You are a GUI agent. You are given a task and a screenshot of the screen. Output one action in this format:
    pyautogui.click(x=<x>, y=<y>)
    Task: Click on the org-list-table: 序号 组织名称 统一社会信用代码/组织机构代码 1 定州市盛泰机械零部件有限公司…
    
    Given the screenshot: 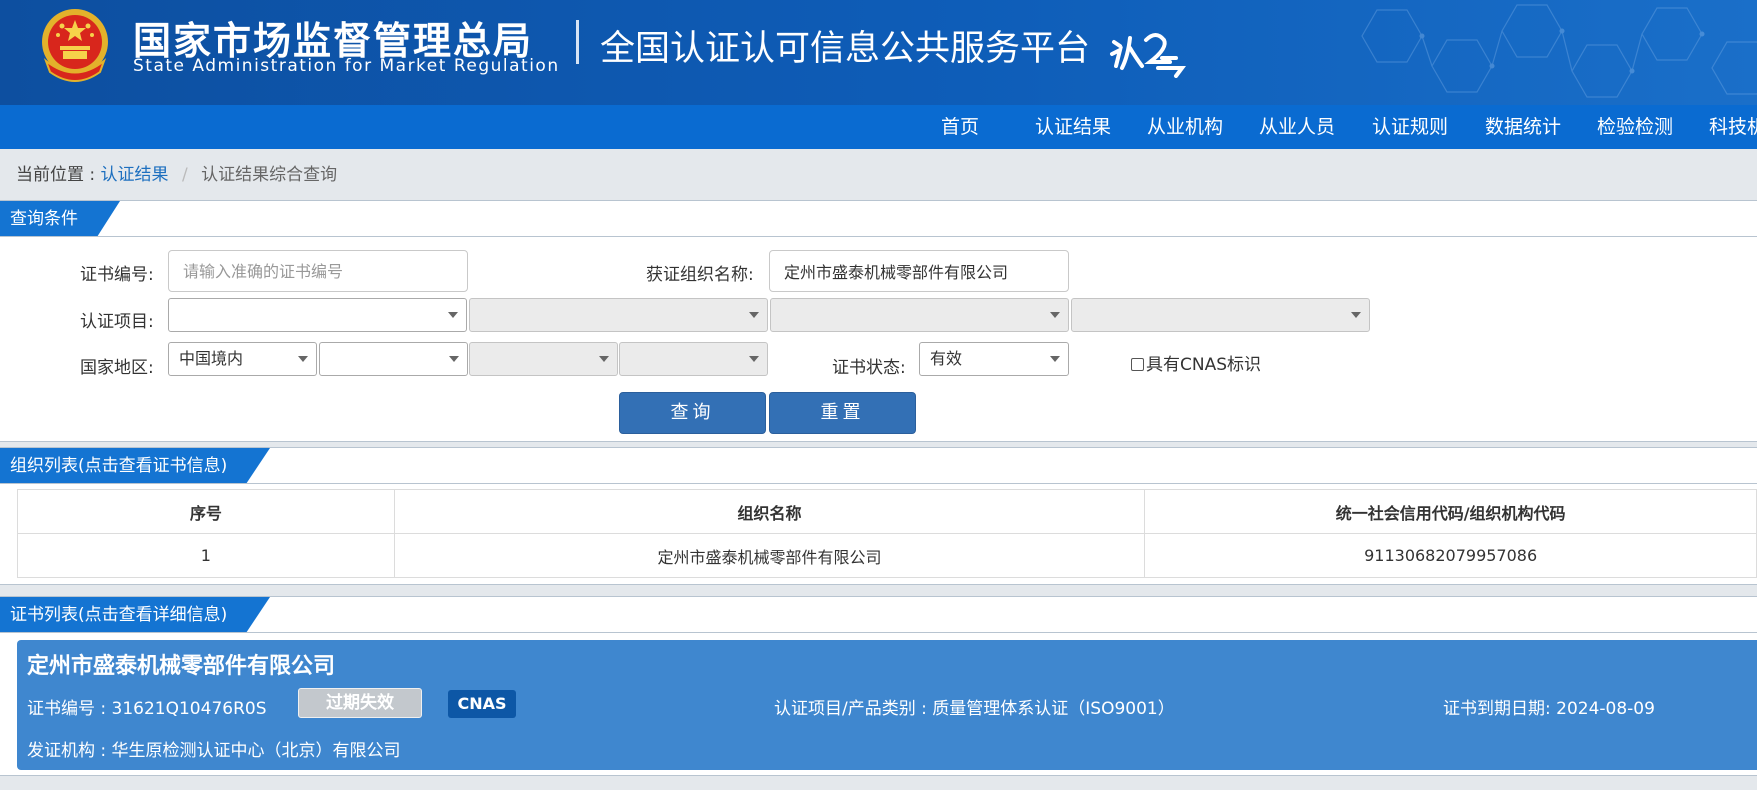 What is the action you would take?
    pyautogui.click(x=887, y=533)
    